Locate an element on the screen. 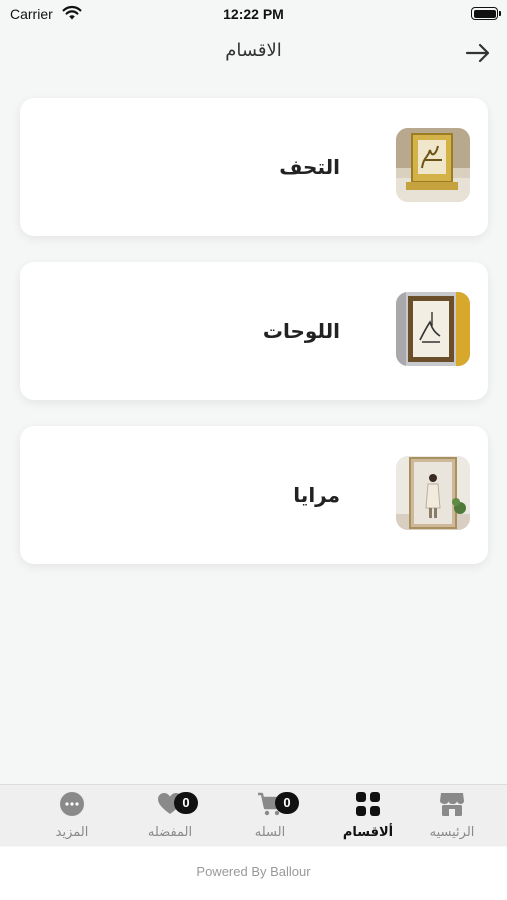  tab-label: المفضله is located at coordinates (170, 832).